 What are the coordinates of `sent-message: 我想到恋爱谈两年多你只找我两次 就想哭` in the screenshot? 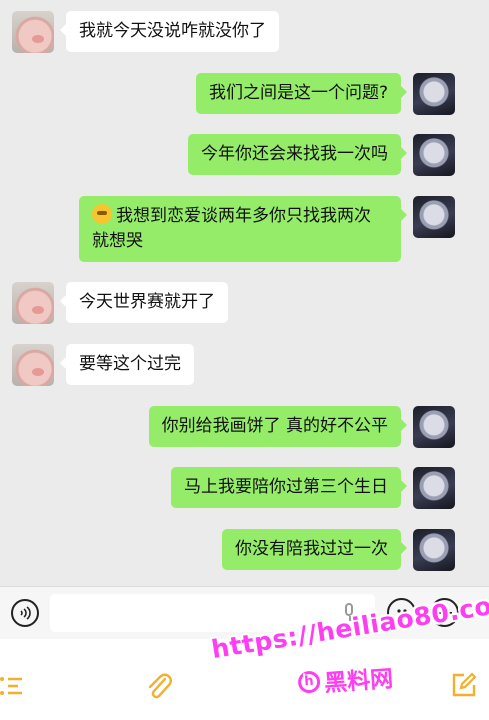 It's located at (243, 229).